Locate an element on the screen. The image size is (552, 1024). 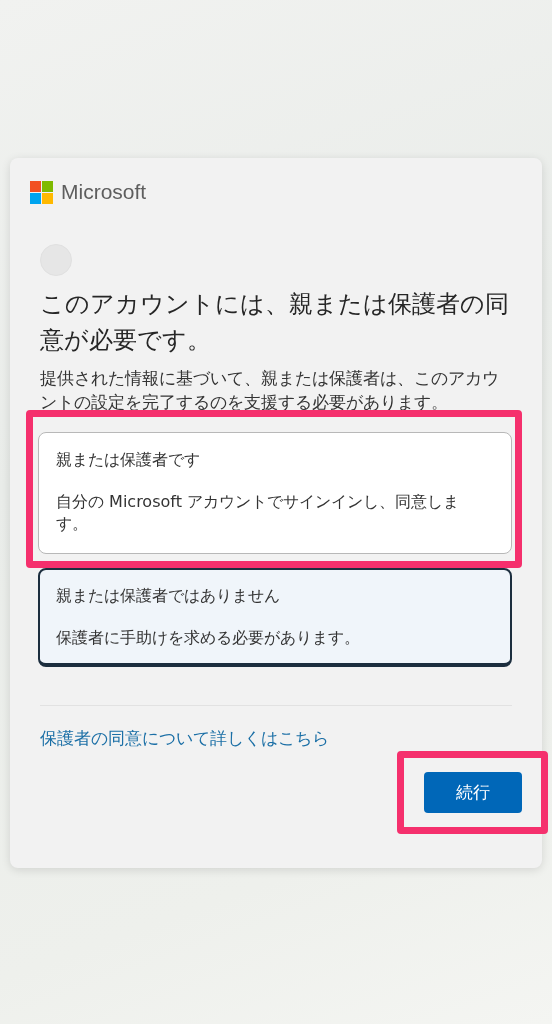
option-description: 自分の Microsoft アカウントでサインインし、同意します。 is located at coordinates (258, 513).